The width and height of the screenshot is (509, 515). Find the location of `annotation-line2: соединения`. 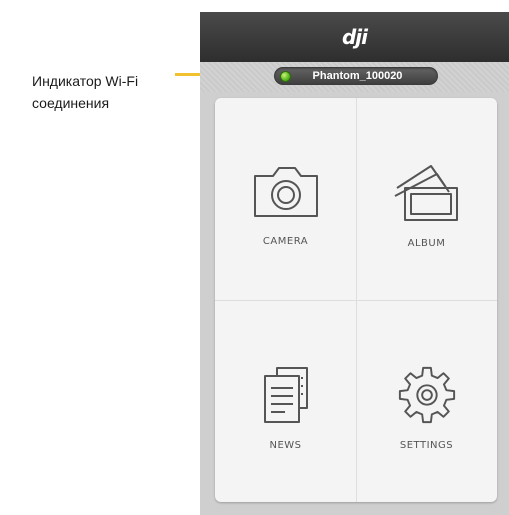

annotation-line2: соединения is located at coordinates (71, 103).